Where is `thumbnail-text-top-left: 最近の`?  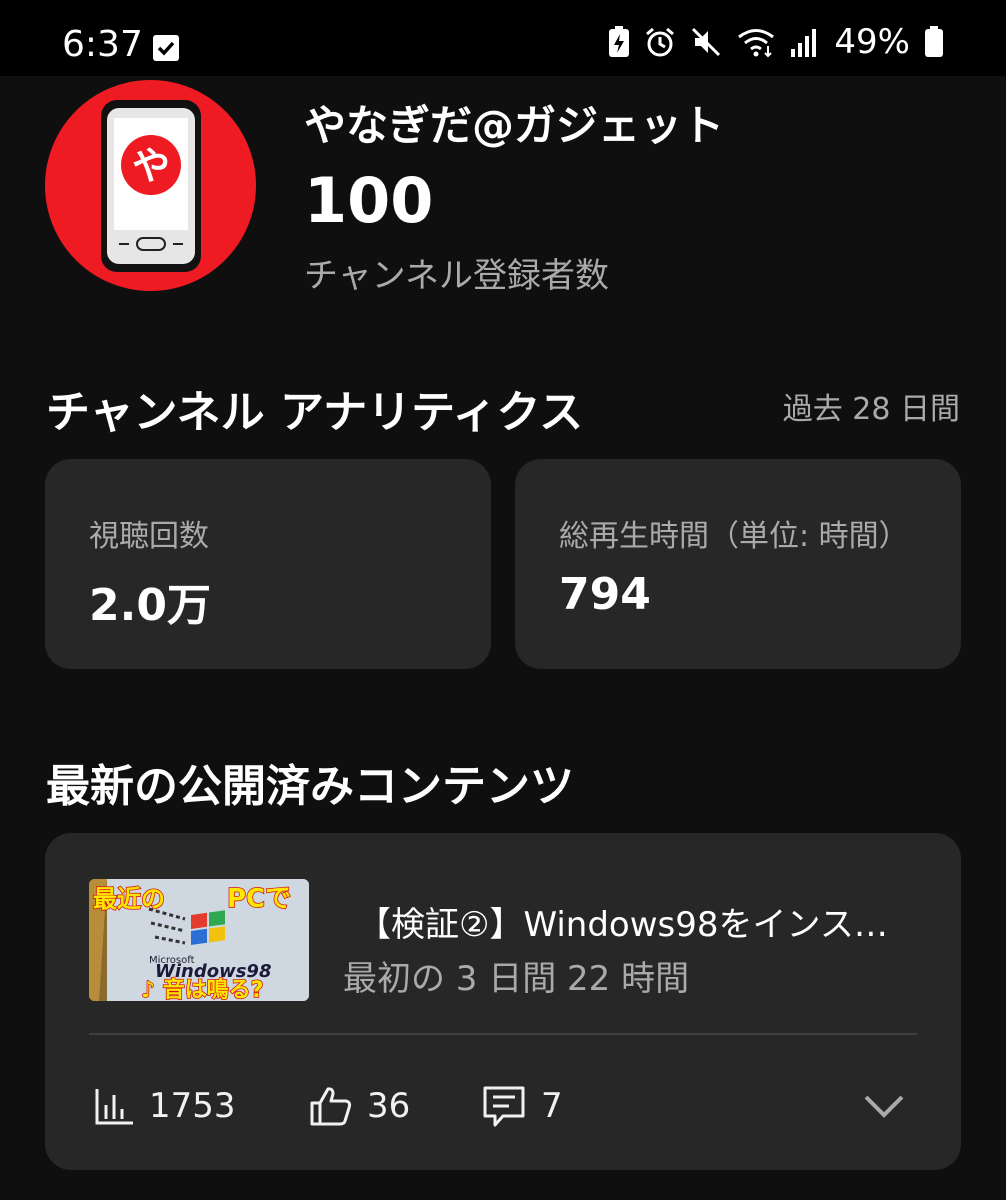 thumbnail-text-top-left: 最近の is located at coordinates (129, 899).